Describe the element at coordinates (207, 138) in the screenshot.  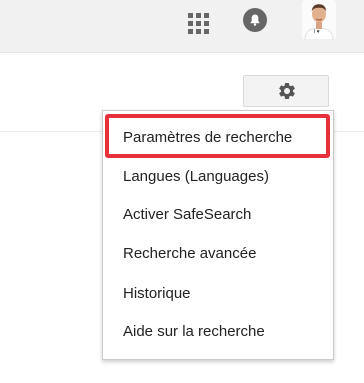
I see `menu-item-search-settings: Paramètres de recherche` at that location.